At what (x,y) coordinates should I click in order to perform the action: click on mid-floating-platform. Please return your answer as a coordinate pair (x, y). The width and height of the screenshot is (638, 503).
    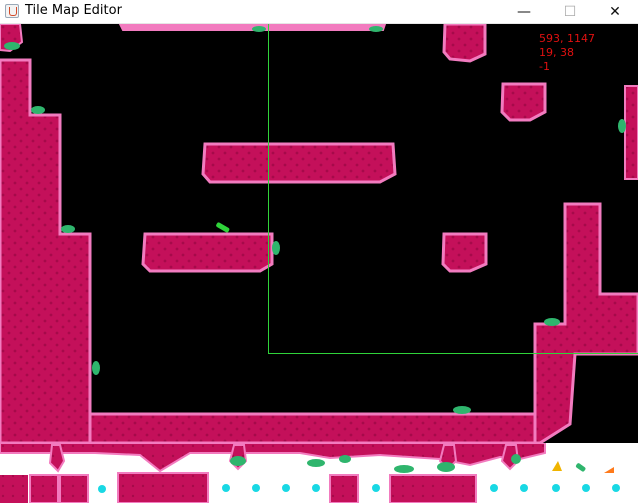
    Looking at the image, I should click on (207, 252).